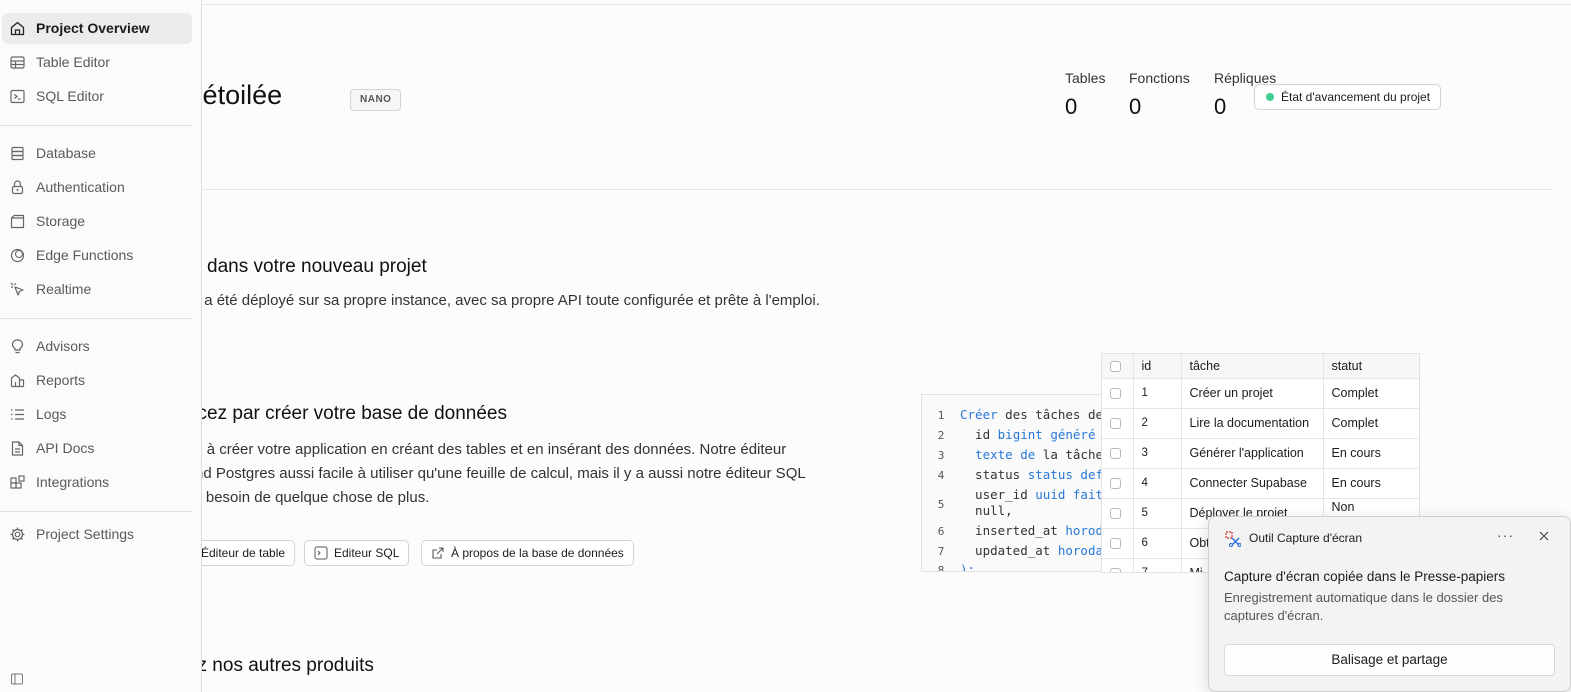 This screenshot has height=692, width=1571. What do you see at coordinates (17, 187) in the screenshot?
I see `lock-icon` at bounding box center [17, 187].